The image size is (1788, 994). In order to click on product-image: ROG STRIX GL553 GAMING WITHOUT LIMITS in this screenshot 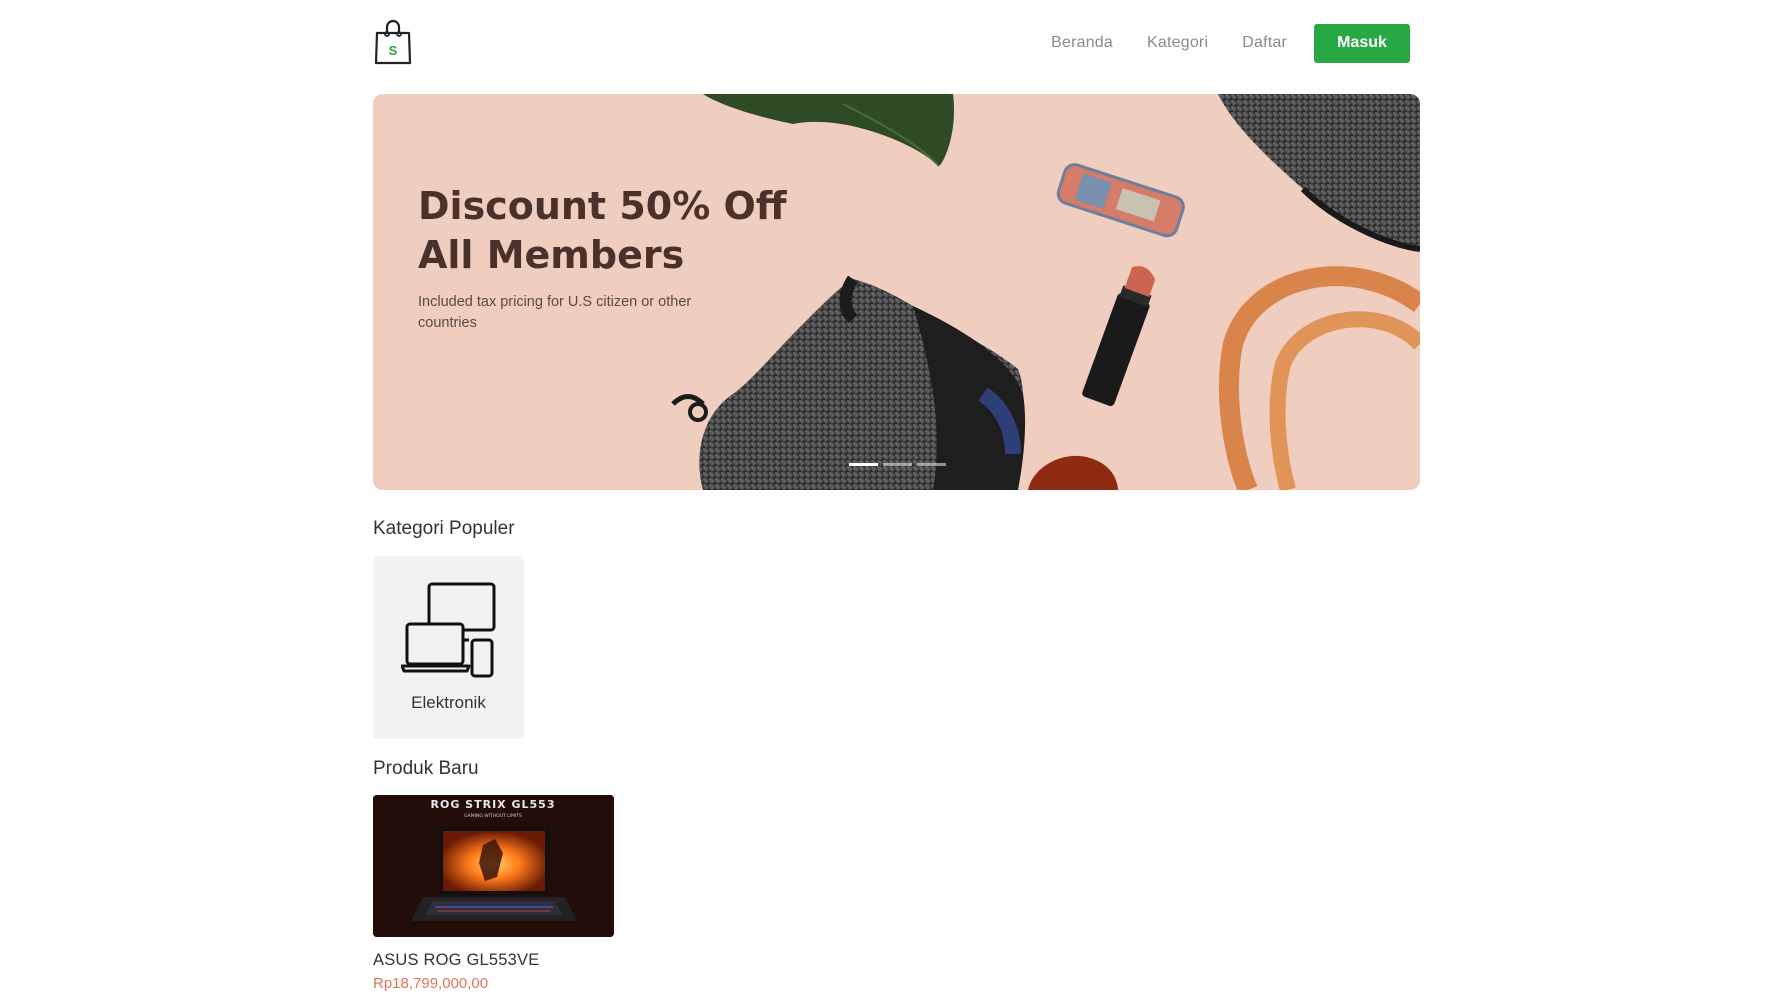, I will do `click(493, 866)`.